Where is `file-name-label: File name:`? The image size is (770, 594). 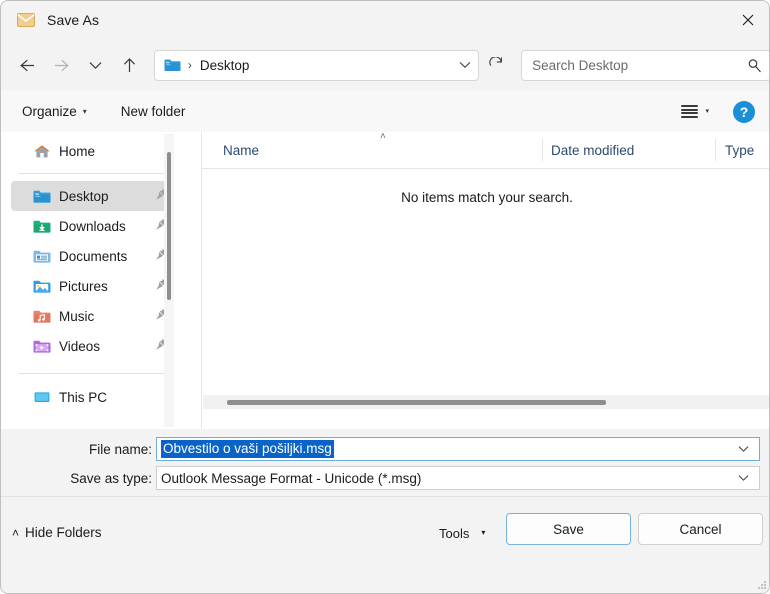 file-name-label: File name: is located at coordinates (120, 449).